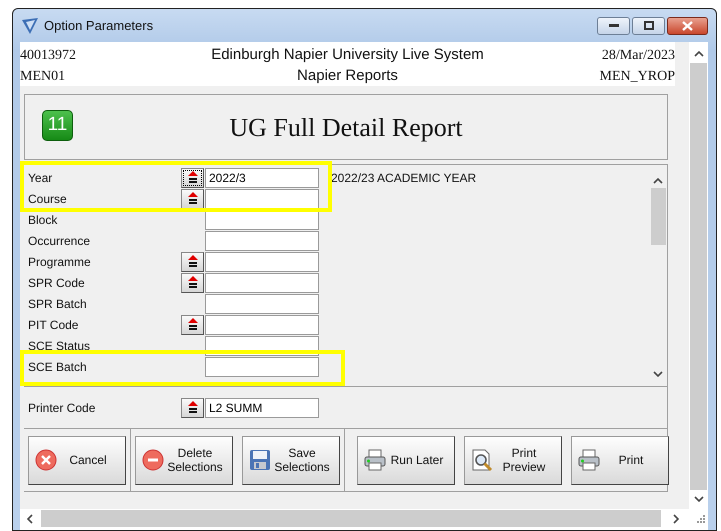 The width and height of the screenshot is (721, 531). What do you see at coordinates (57, 125) in the screenshot?
I see `report-number-badge: 11` at bounding box center [57, 125].